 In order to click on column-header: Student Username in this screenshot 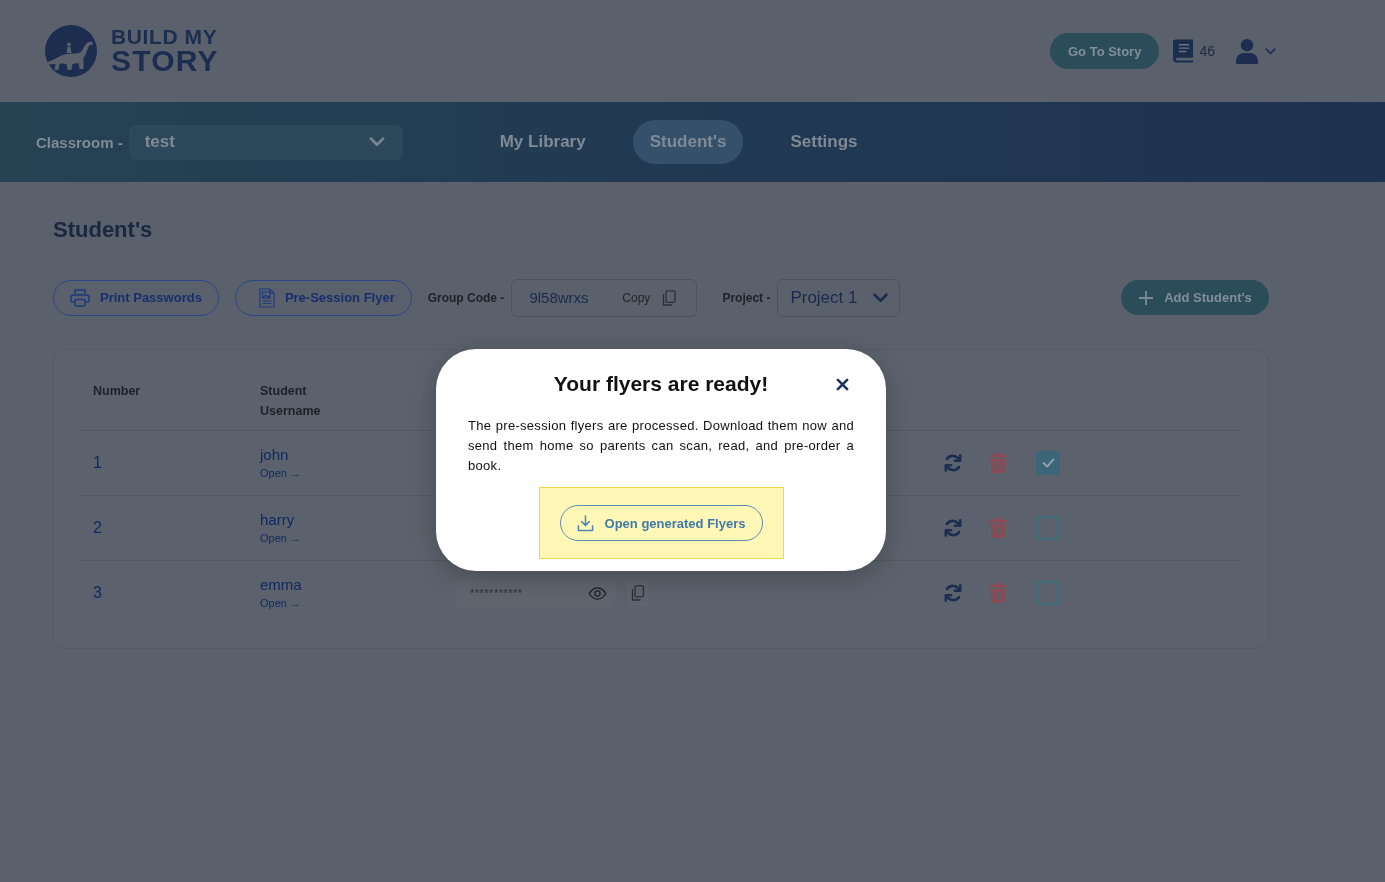, I will do `click(291, 401)`.